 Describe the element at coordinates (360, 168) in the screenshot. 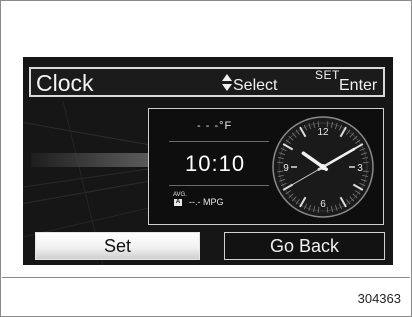

I see `hour-label-3: 3` at that location.